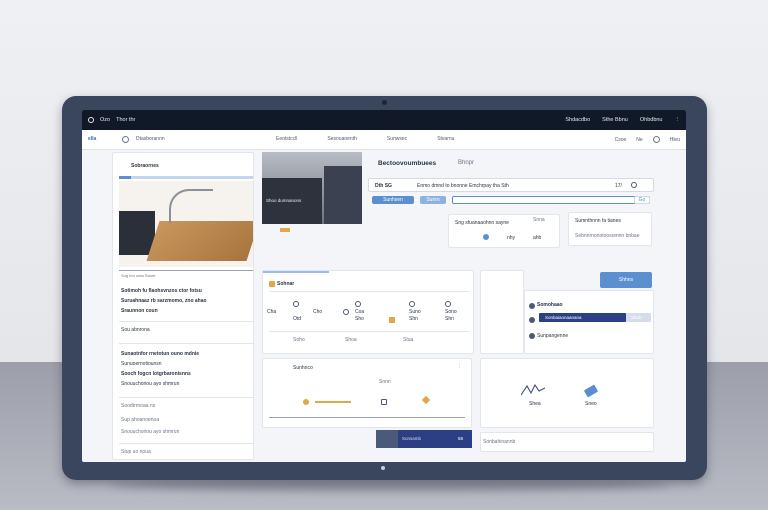 The image size is (768, 510). I want to click on card-header: Sohnar, so click(286, 284).